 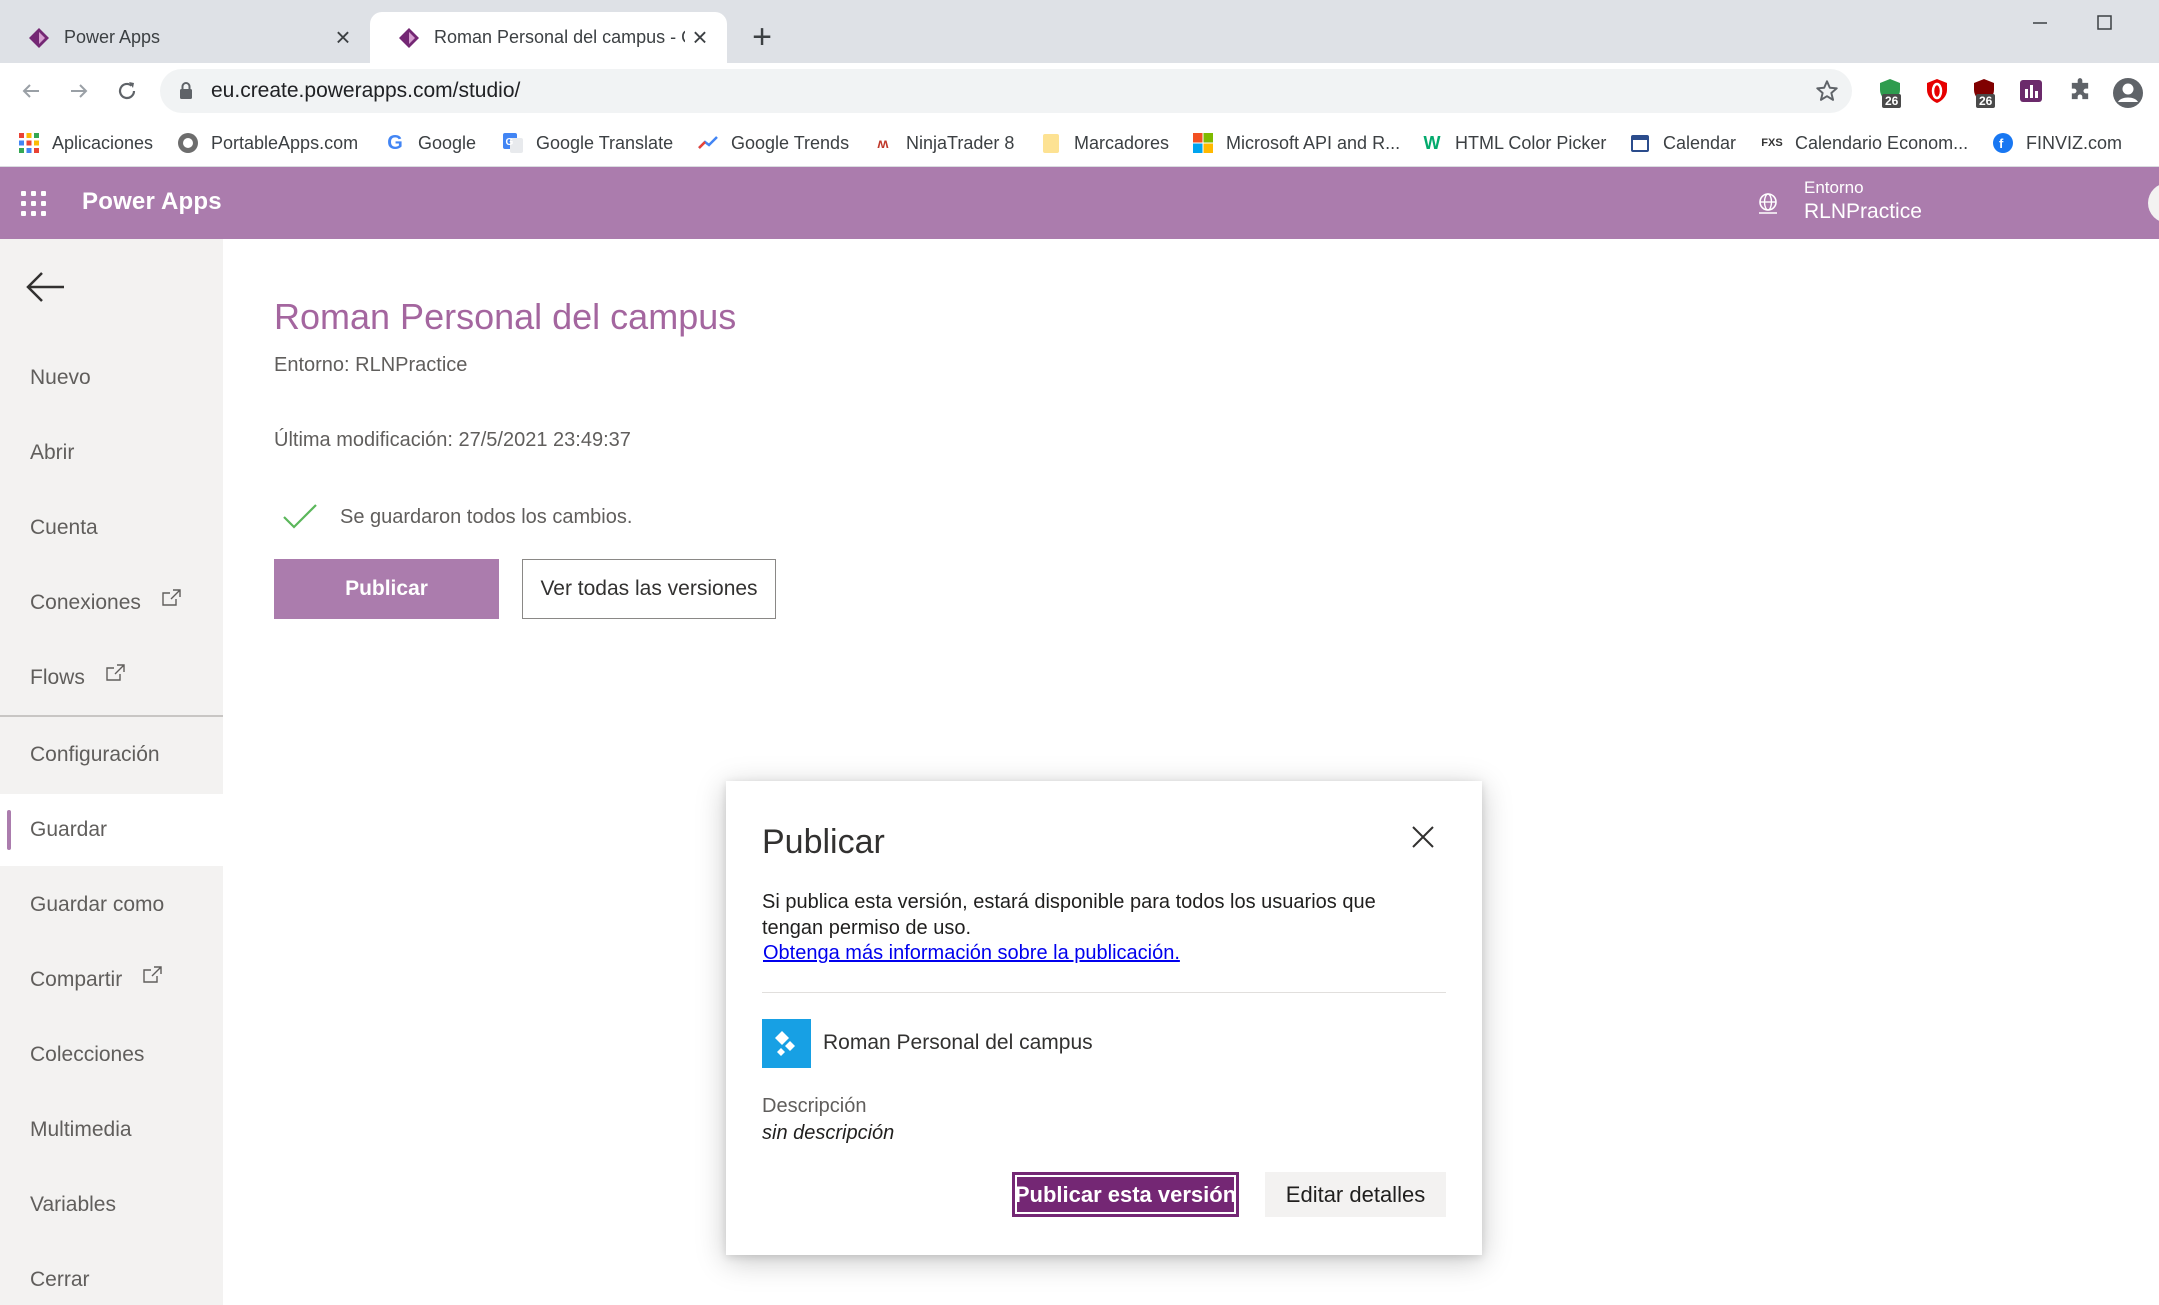 I want to click on puzzle-extensions-icon, so click(x=2080, y=91).